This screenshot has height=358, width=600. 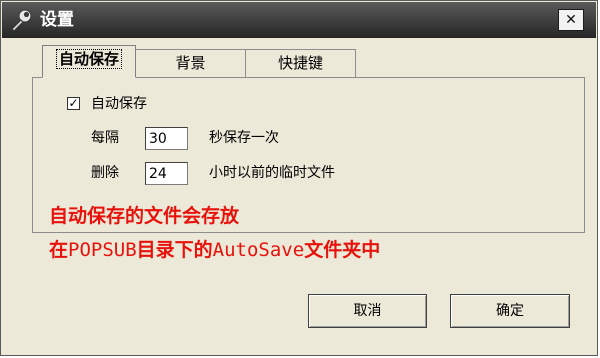 What do you see at coordinates (57, 20) in the screenshot?
I see `window-title: 设置` at bounding box center [57, 20].